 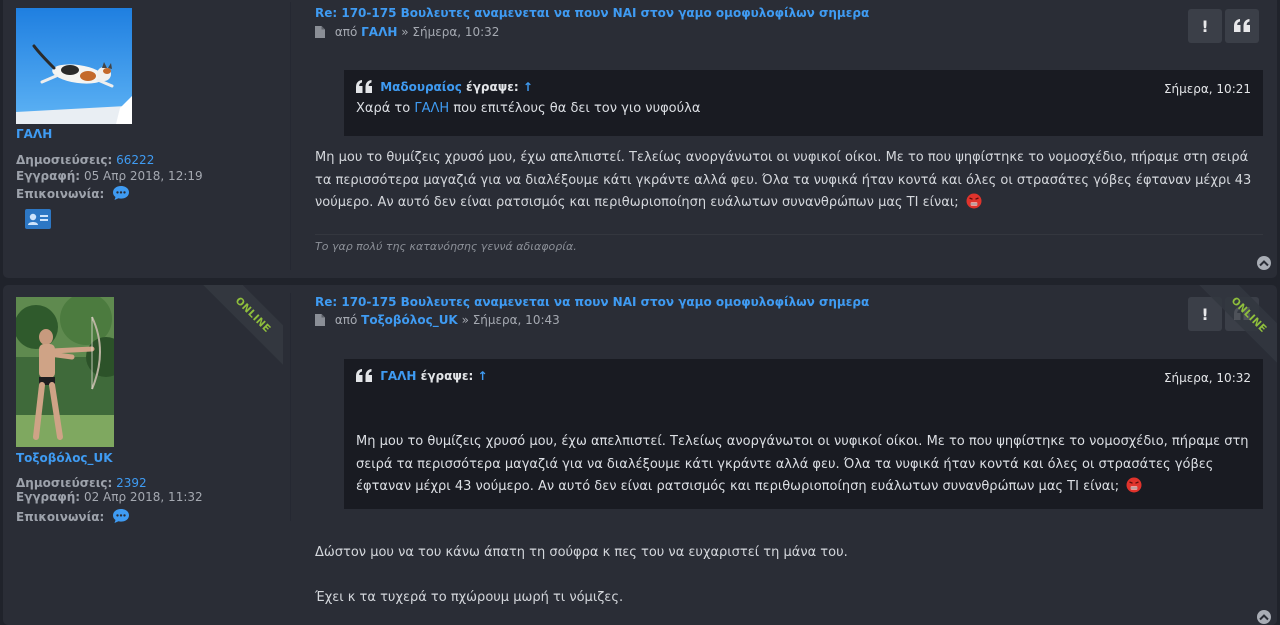 What do you see at coordinates (379, 32) in the screenshot?
I see `post-author: ΓΑΛΗ` at bounding box center [379, 32].